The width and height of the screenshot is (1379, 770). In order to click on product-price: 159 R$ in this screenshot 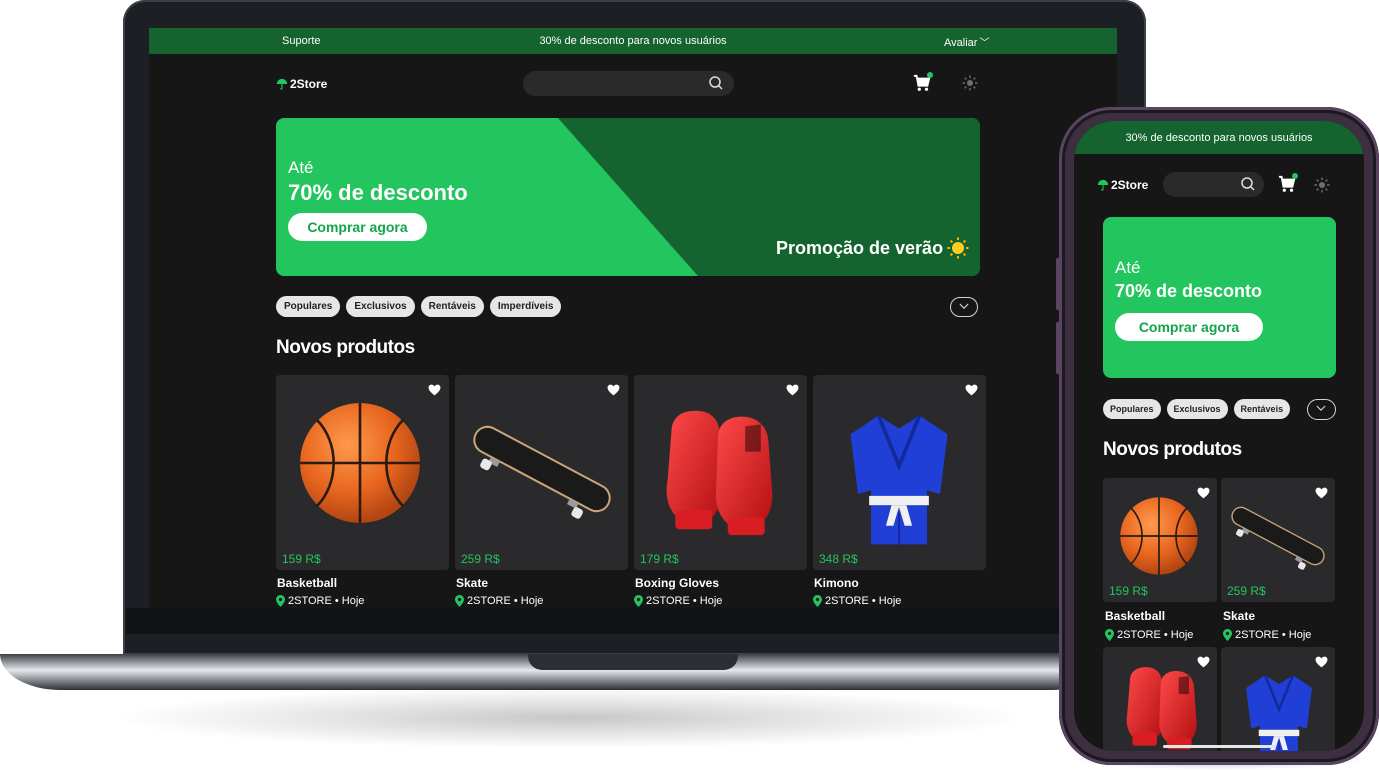, I will do `click(1128, 591)`.